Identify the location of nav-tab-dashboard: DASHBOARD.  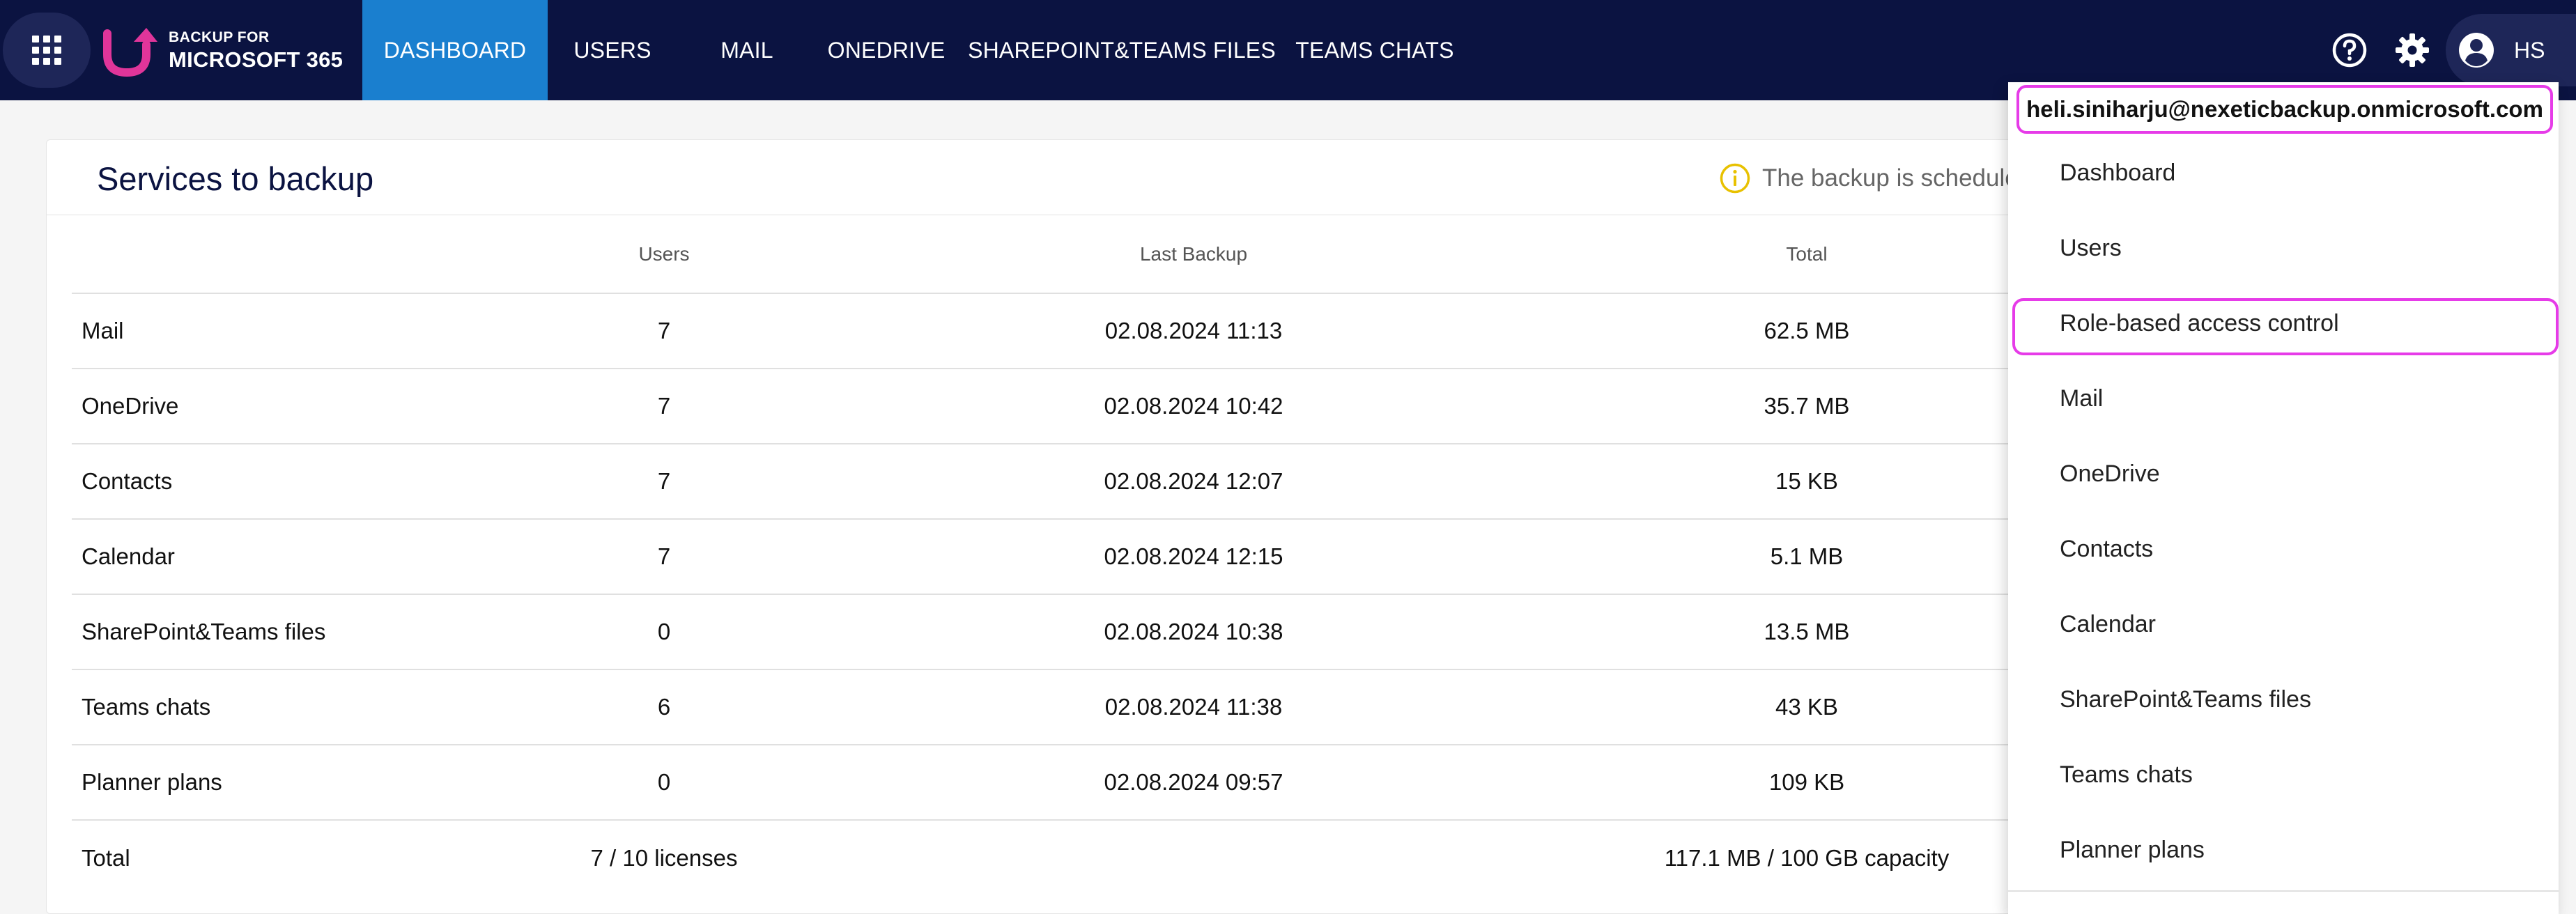
(455, 50).